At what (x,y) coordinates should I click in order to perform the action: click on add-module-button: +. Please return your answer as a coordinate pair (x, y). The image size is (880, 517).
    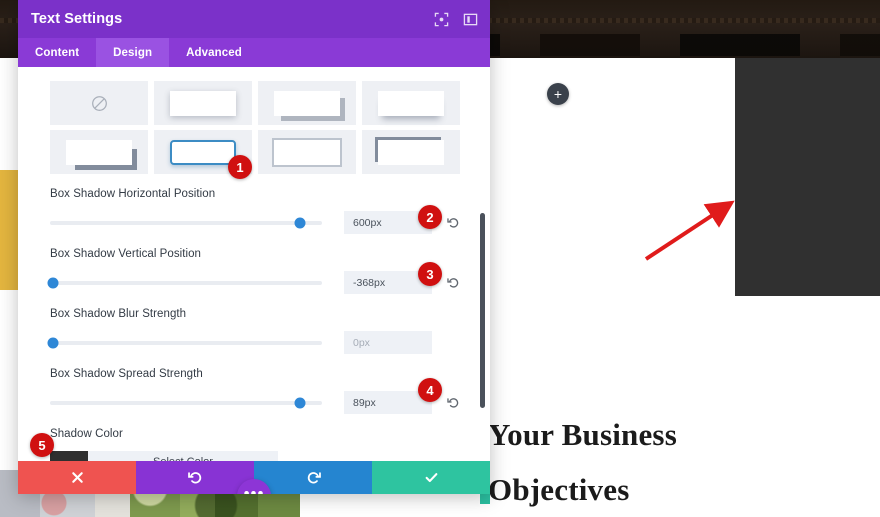
    Looking at the image, I should click on (558, 94).